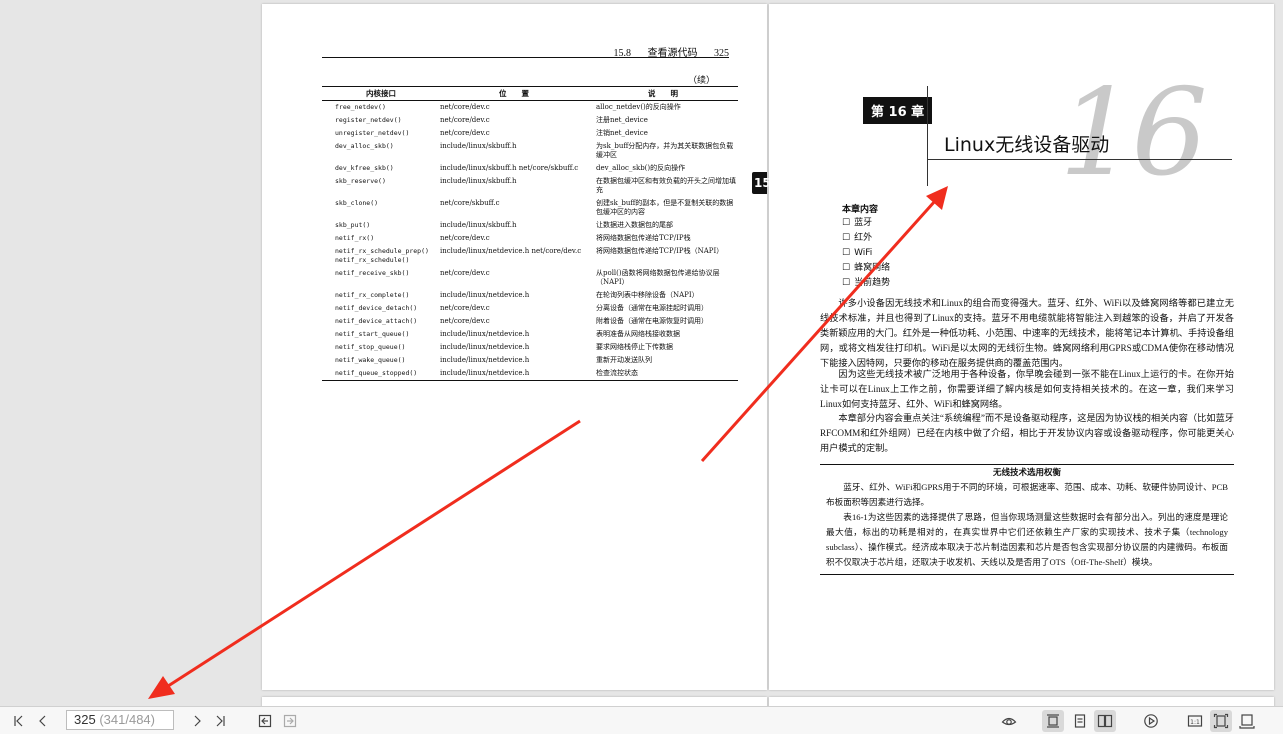 The image size is (1283, 734). I want to click on forward-button, so click(290, 721).